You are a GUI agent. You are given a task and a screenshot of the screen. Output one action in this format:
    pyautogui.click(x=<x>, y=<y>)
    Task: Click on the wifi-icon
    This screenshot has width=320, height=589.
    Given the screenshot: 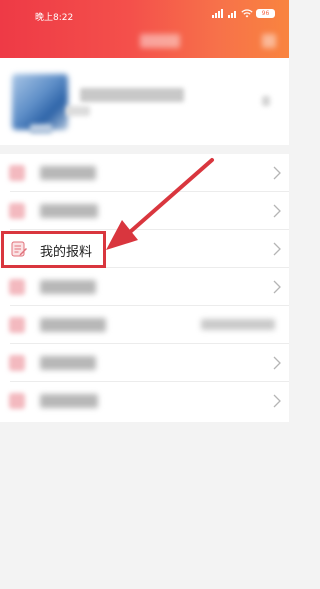 What is the action you would take?
    pyautogui.click(x=247, y=13)
    